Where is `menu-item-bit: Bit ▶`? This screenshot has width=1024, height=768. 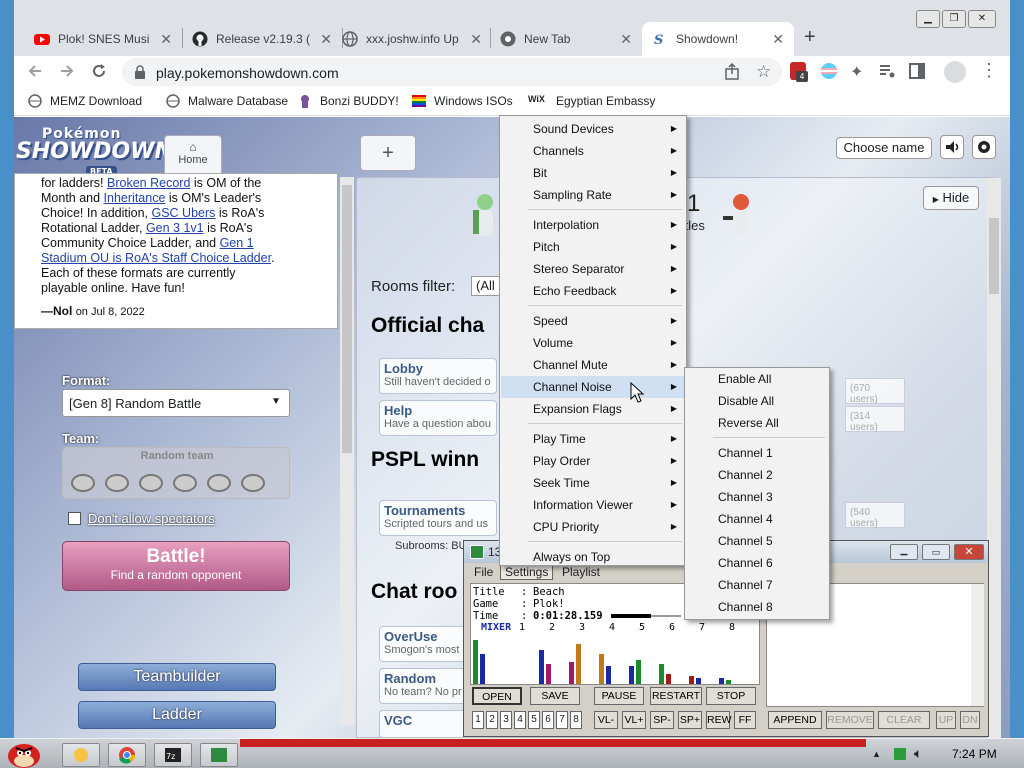 menu-item-bit: Bit ▶ is located at coordinates (593, 173).